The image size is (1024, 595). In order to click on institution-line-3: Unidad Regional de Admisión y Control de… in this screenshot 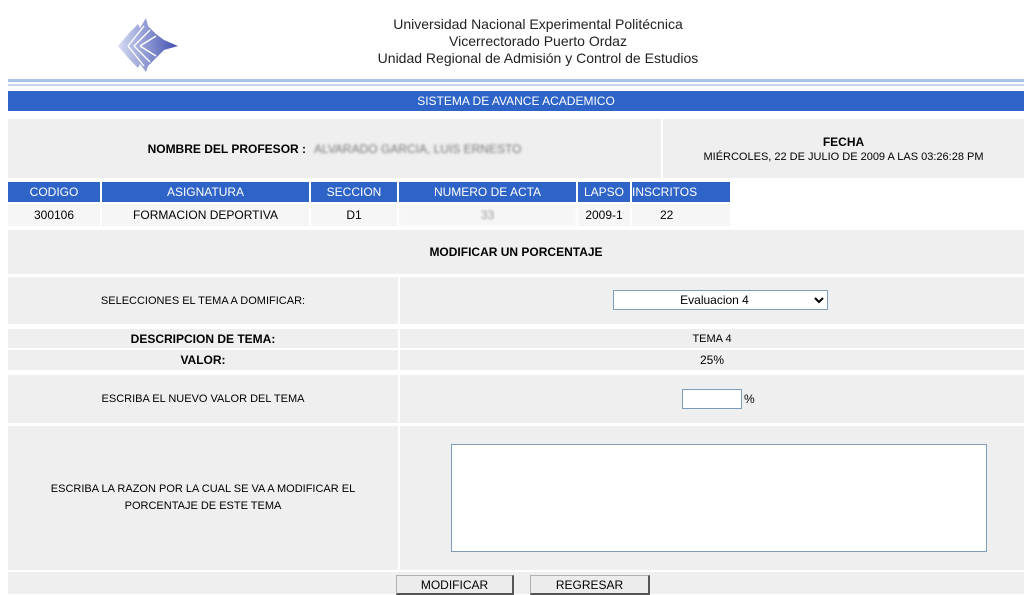, I will do `click(538, 58)`.